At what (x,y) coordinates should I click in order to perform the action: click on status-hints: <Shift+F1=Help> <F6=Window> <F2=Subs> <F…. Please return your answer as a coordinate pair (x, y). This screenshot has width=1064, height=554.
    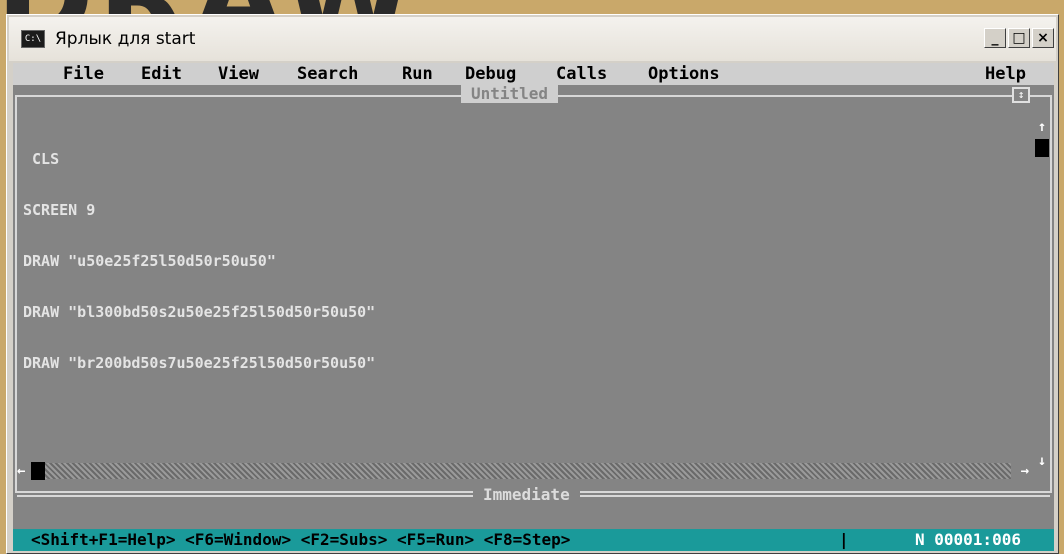
    Looking at the image, I should click on (301, 539).